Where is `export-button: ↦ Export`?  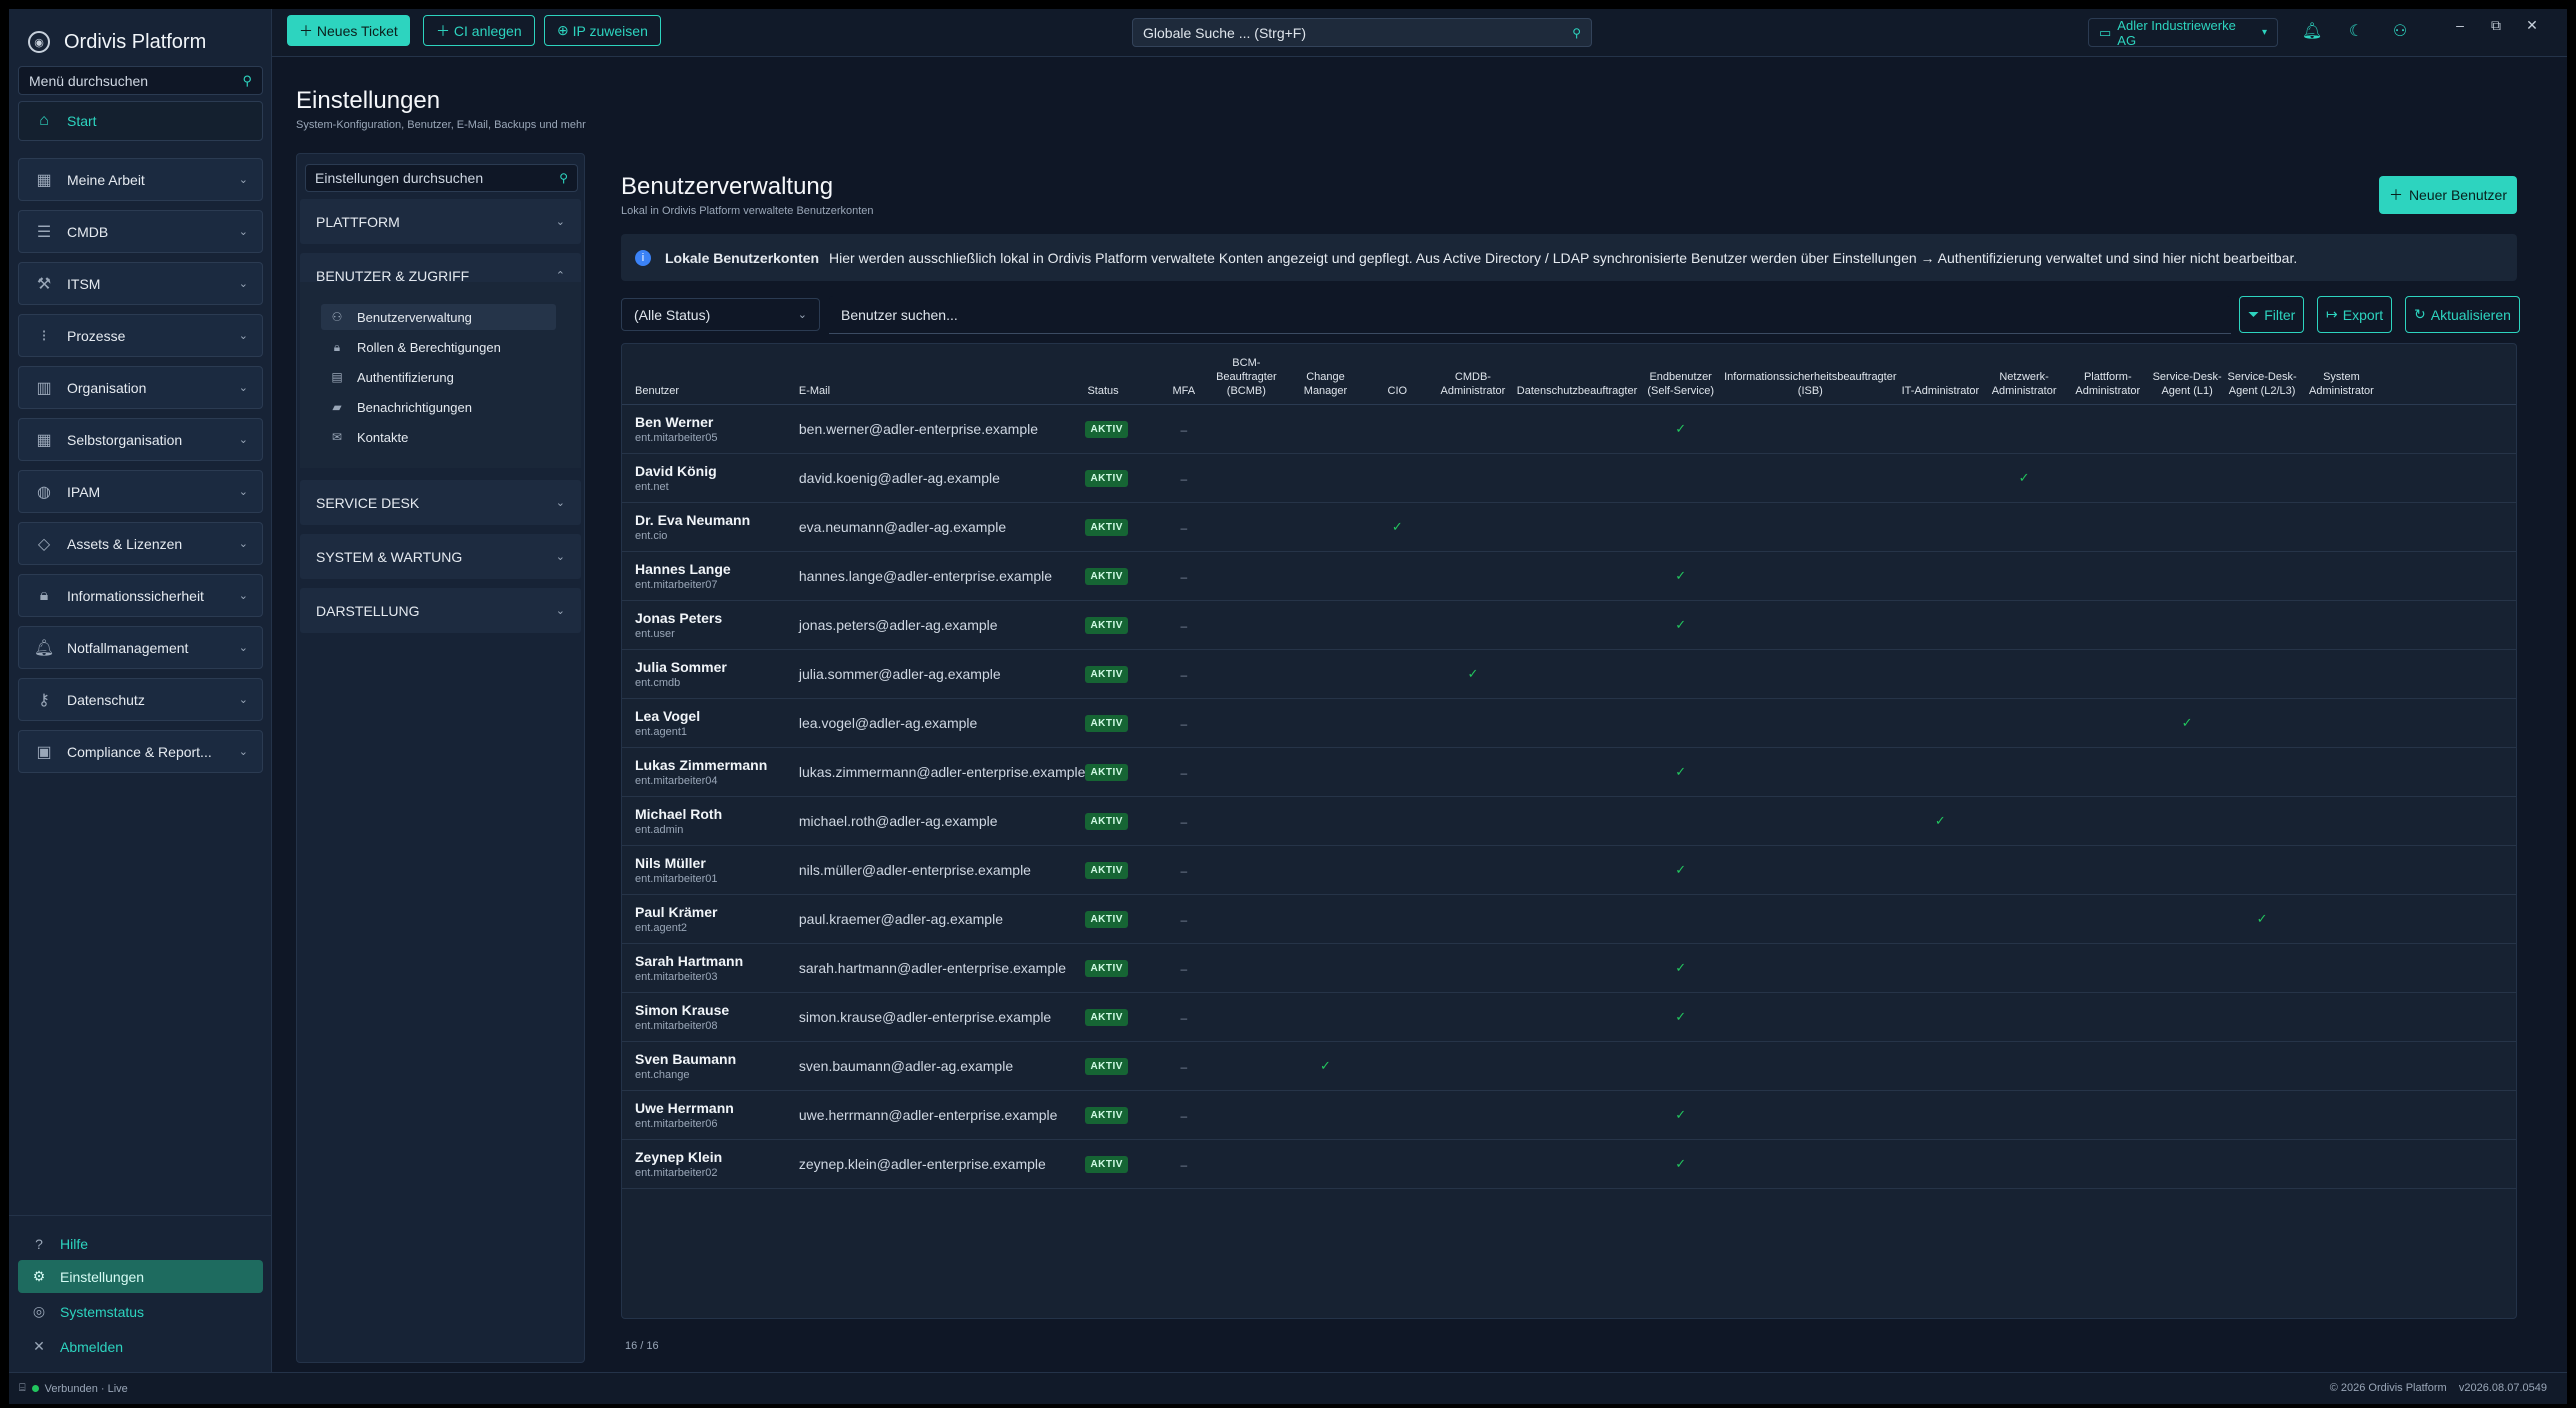
export-button: ↦ Export is located at coordinates (2355, 314).